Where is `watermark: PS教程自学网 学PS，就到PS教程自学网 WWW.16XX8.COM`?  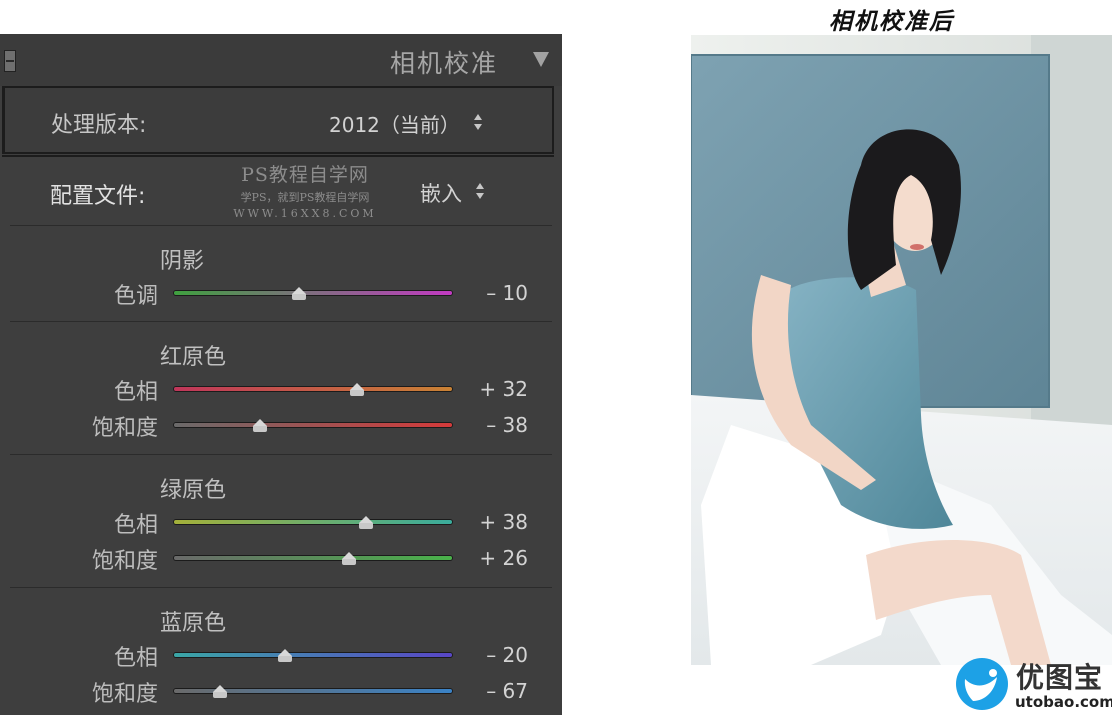
watermark: PS教程自学网 学PS，就到PS教程自学网 WWW.16XX8.COM is located at coordinates (305, 190).